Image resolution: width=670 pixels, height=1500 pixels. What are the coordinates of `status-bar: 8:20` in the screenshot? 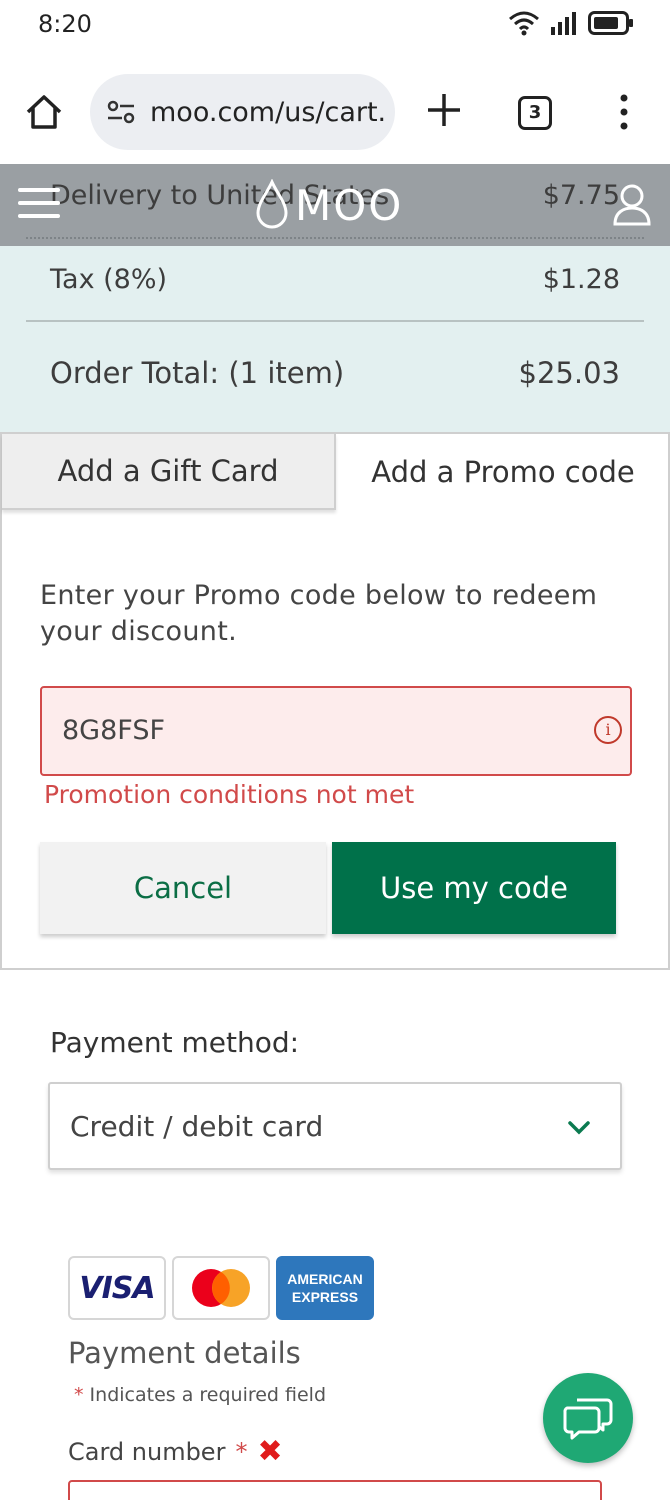 It's located at (335, 26).